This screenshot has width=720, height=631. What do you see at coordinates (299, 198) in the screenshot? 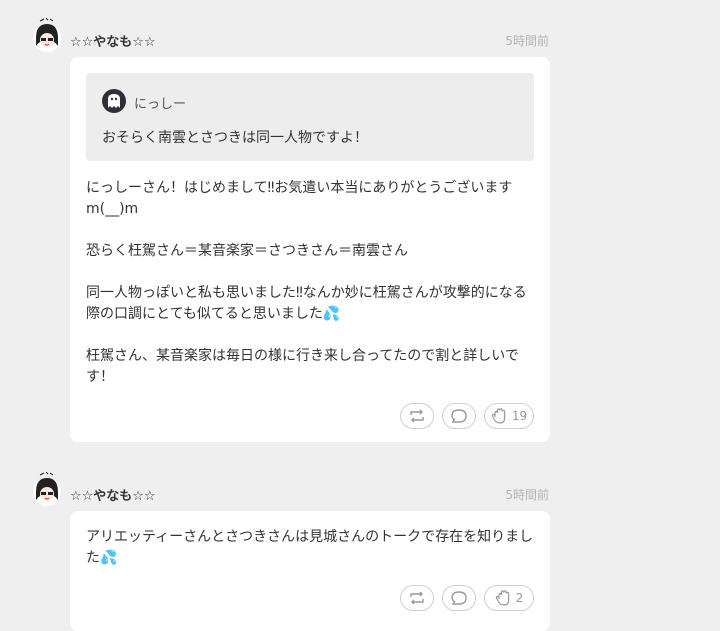
I see `post-paragraph: にっしーさん！はじめまして‼お気遣い本当にありがとうございますm(__)m` at bounding box center [299, 198].